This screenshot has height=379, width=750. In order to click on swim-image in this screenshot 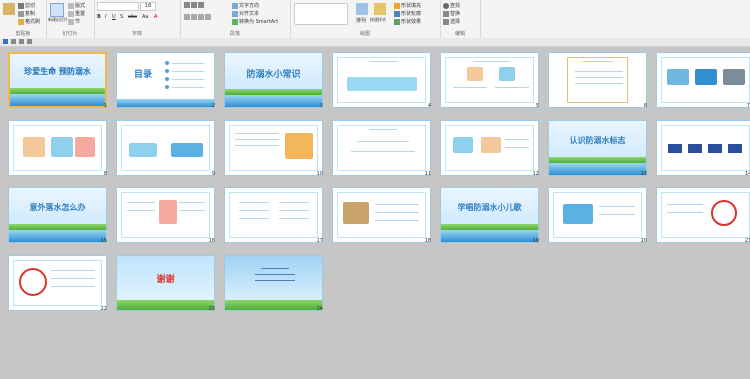, I will do `click(187, 150)`.